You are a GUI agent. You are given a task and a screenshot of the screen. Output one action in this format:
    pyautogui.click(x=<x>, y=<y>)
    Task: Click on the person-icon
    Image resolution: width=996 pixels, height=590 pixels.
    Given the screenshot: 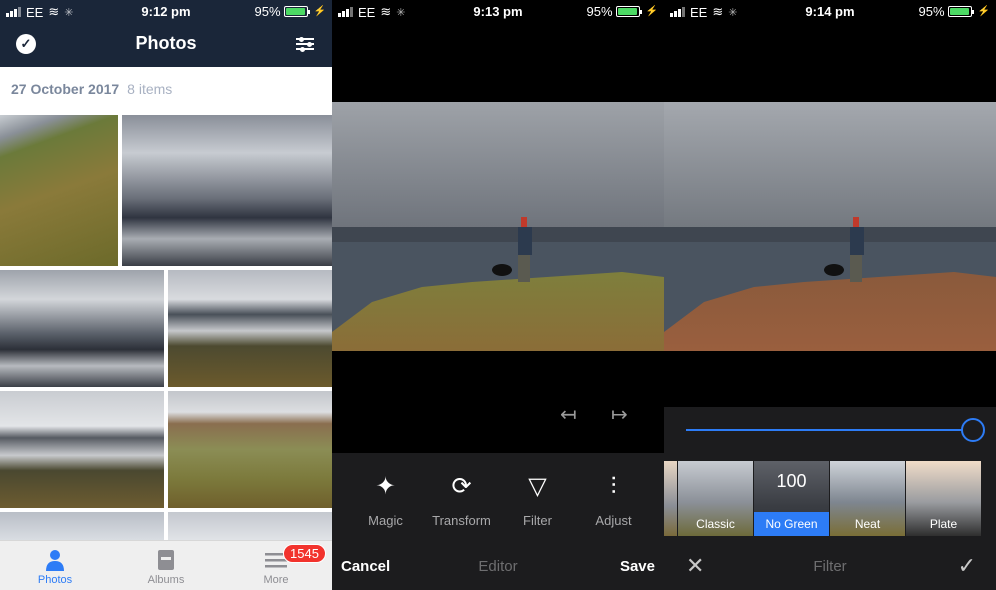 What is the action you would take?
    pyautogui.click(x=55, y=560)
    